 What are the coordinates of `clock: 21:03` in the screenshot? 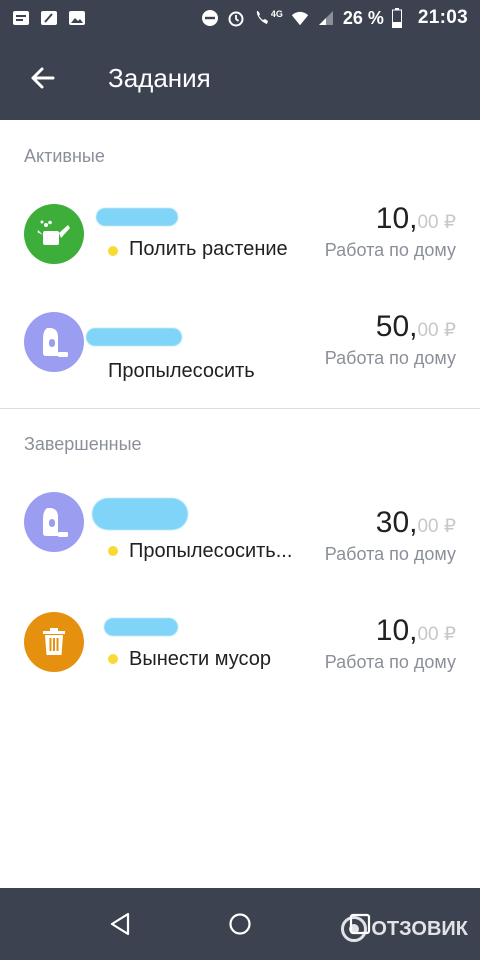 It's located at (442, 17).